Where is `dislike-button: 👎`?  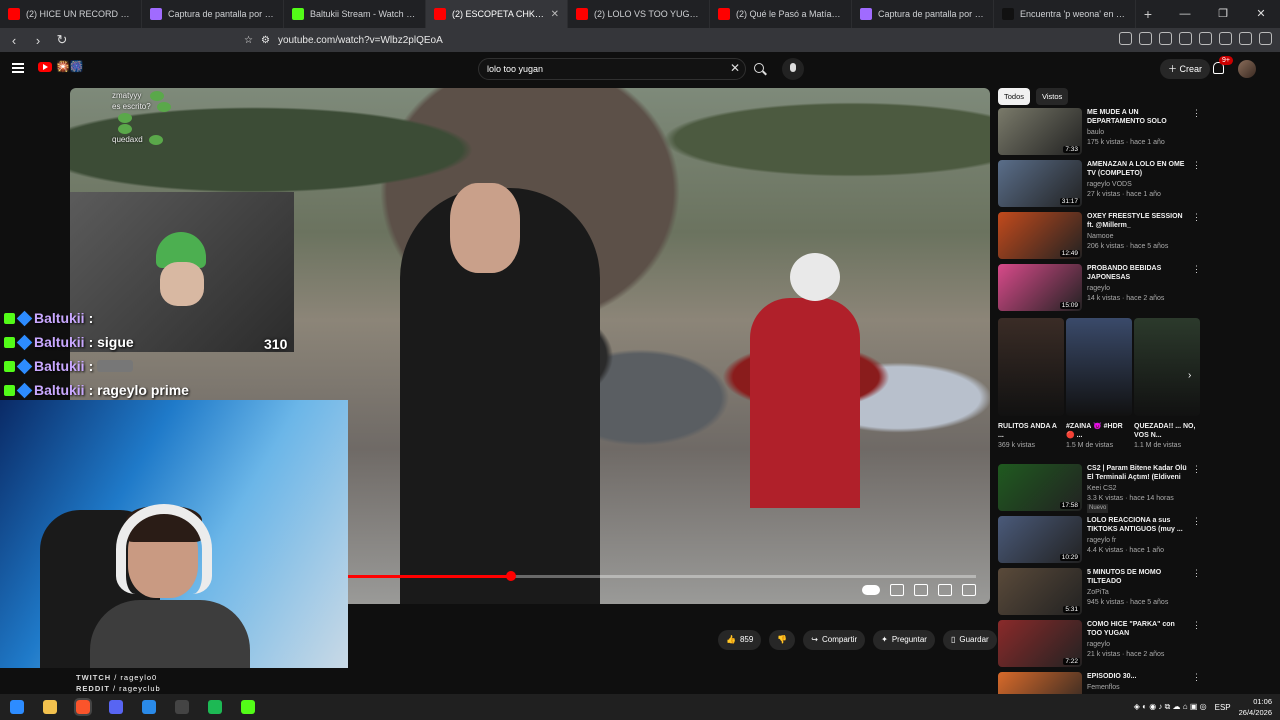
dislike-button: 👎 is located at coordinates (782, 640).